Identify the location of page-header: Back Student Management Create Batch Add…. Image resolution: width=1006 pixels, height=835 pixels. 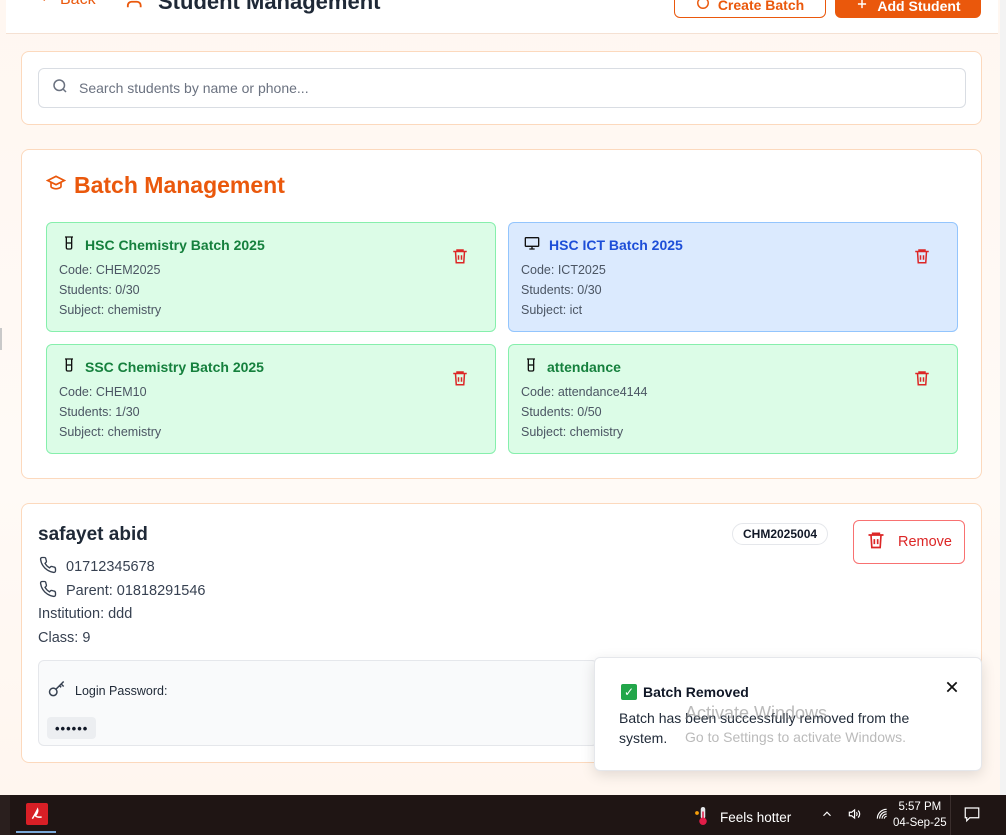
(502, 17).